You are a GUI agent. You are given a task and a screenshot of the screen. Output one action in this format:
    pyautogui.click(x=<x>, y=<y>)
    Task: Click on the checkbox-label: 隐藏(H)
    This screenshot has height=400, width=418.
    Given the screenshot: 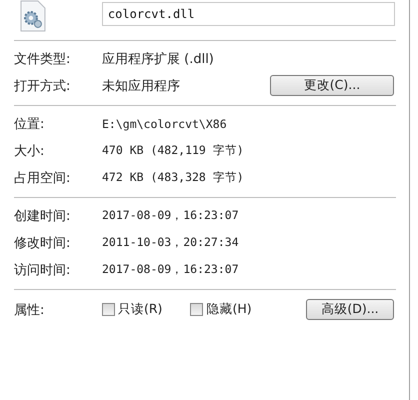 What is the action you would take?
    pyautogui.click(x=229, y=309)
    